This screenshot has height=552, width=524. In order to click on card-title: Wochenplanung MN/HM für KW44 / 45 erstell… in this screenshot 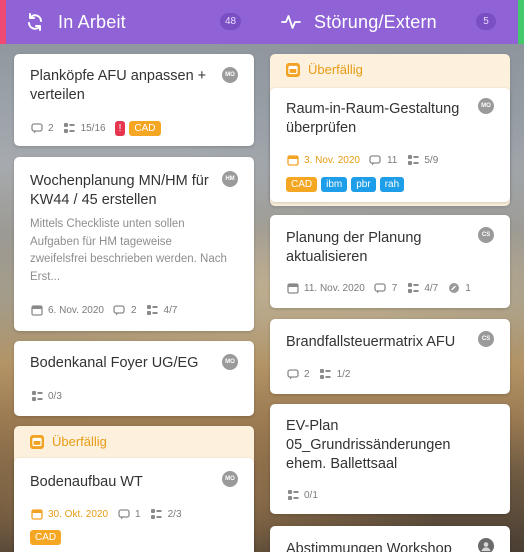, I will do `click(119, 190)`.